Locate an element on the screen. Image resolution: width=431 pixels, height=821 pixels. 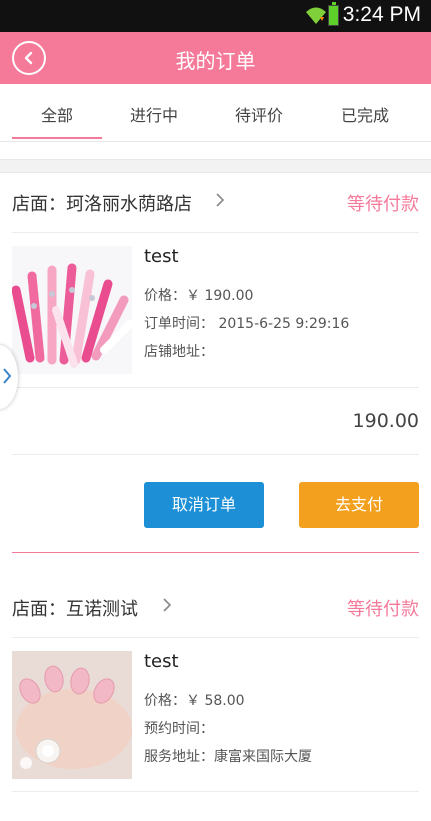
price-text: 价格：￥ 58.00 is located at coordinates (194, 701).